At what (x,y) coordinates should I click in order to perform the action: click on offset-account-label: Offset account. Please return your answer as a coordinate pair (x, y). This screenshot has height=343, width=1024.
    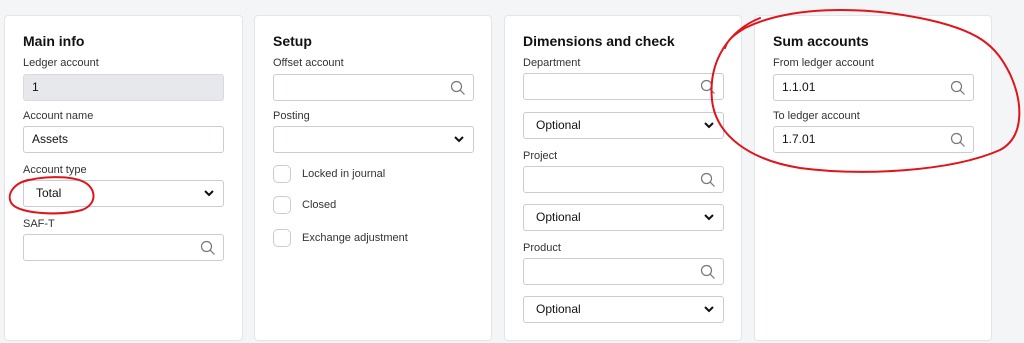
    Looking at the image, I should click on (308, 63).